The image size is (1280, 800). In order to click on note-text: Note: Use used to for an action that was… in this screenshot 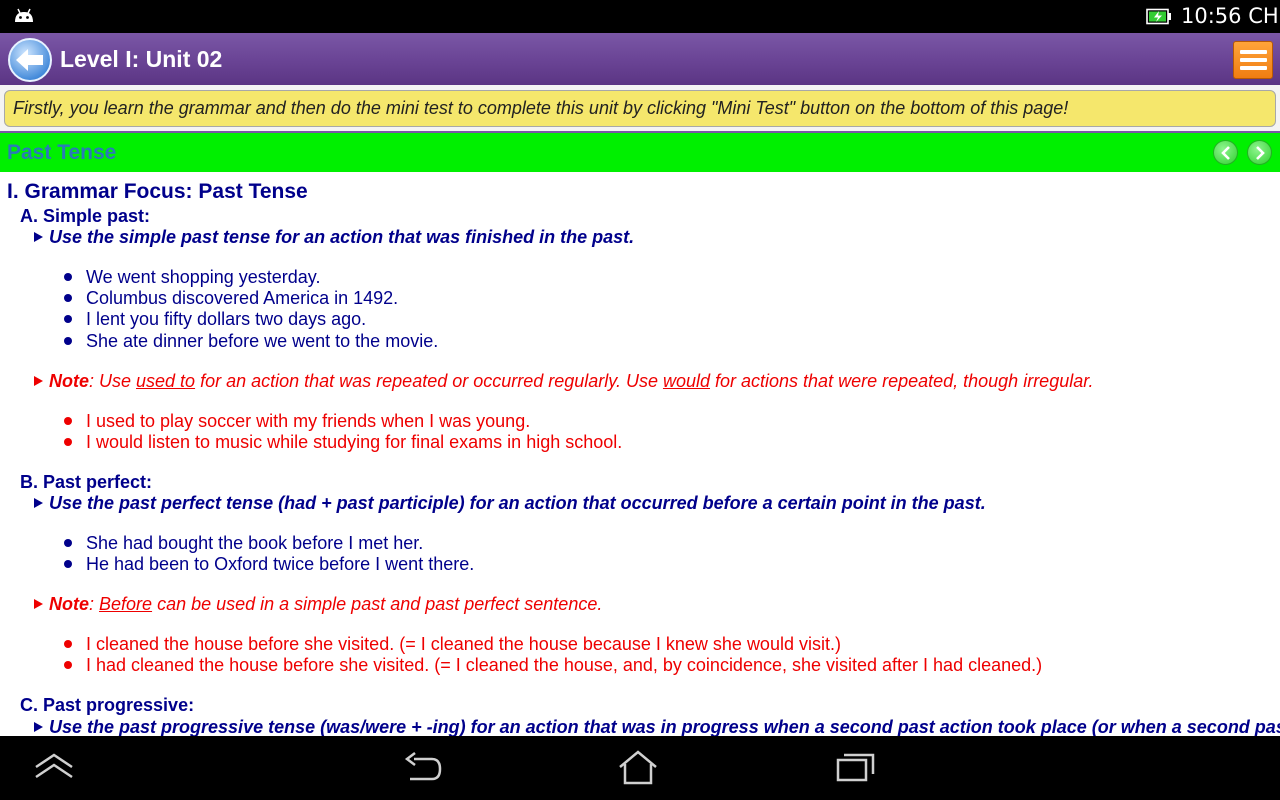, I will do `click(564, 381)`.